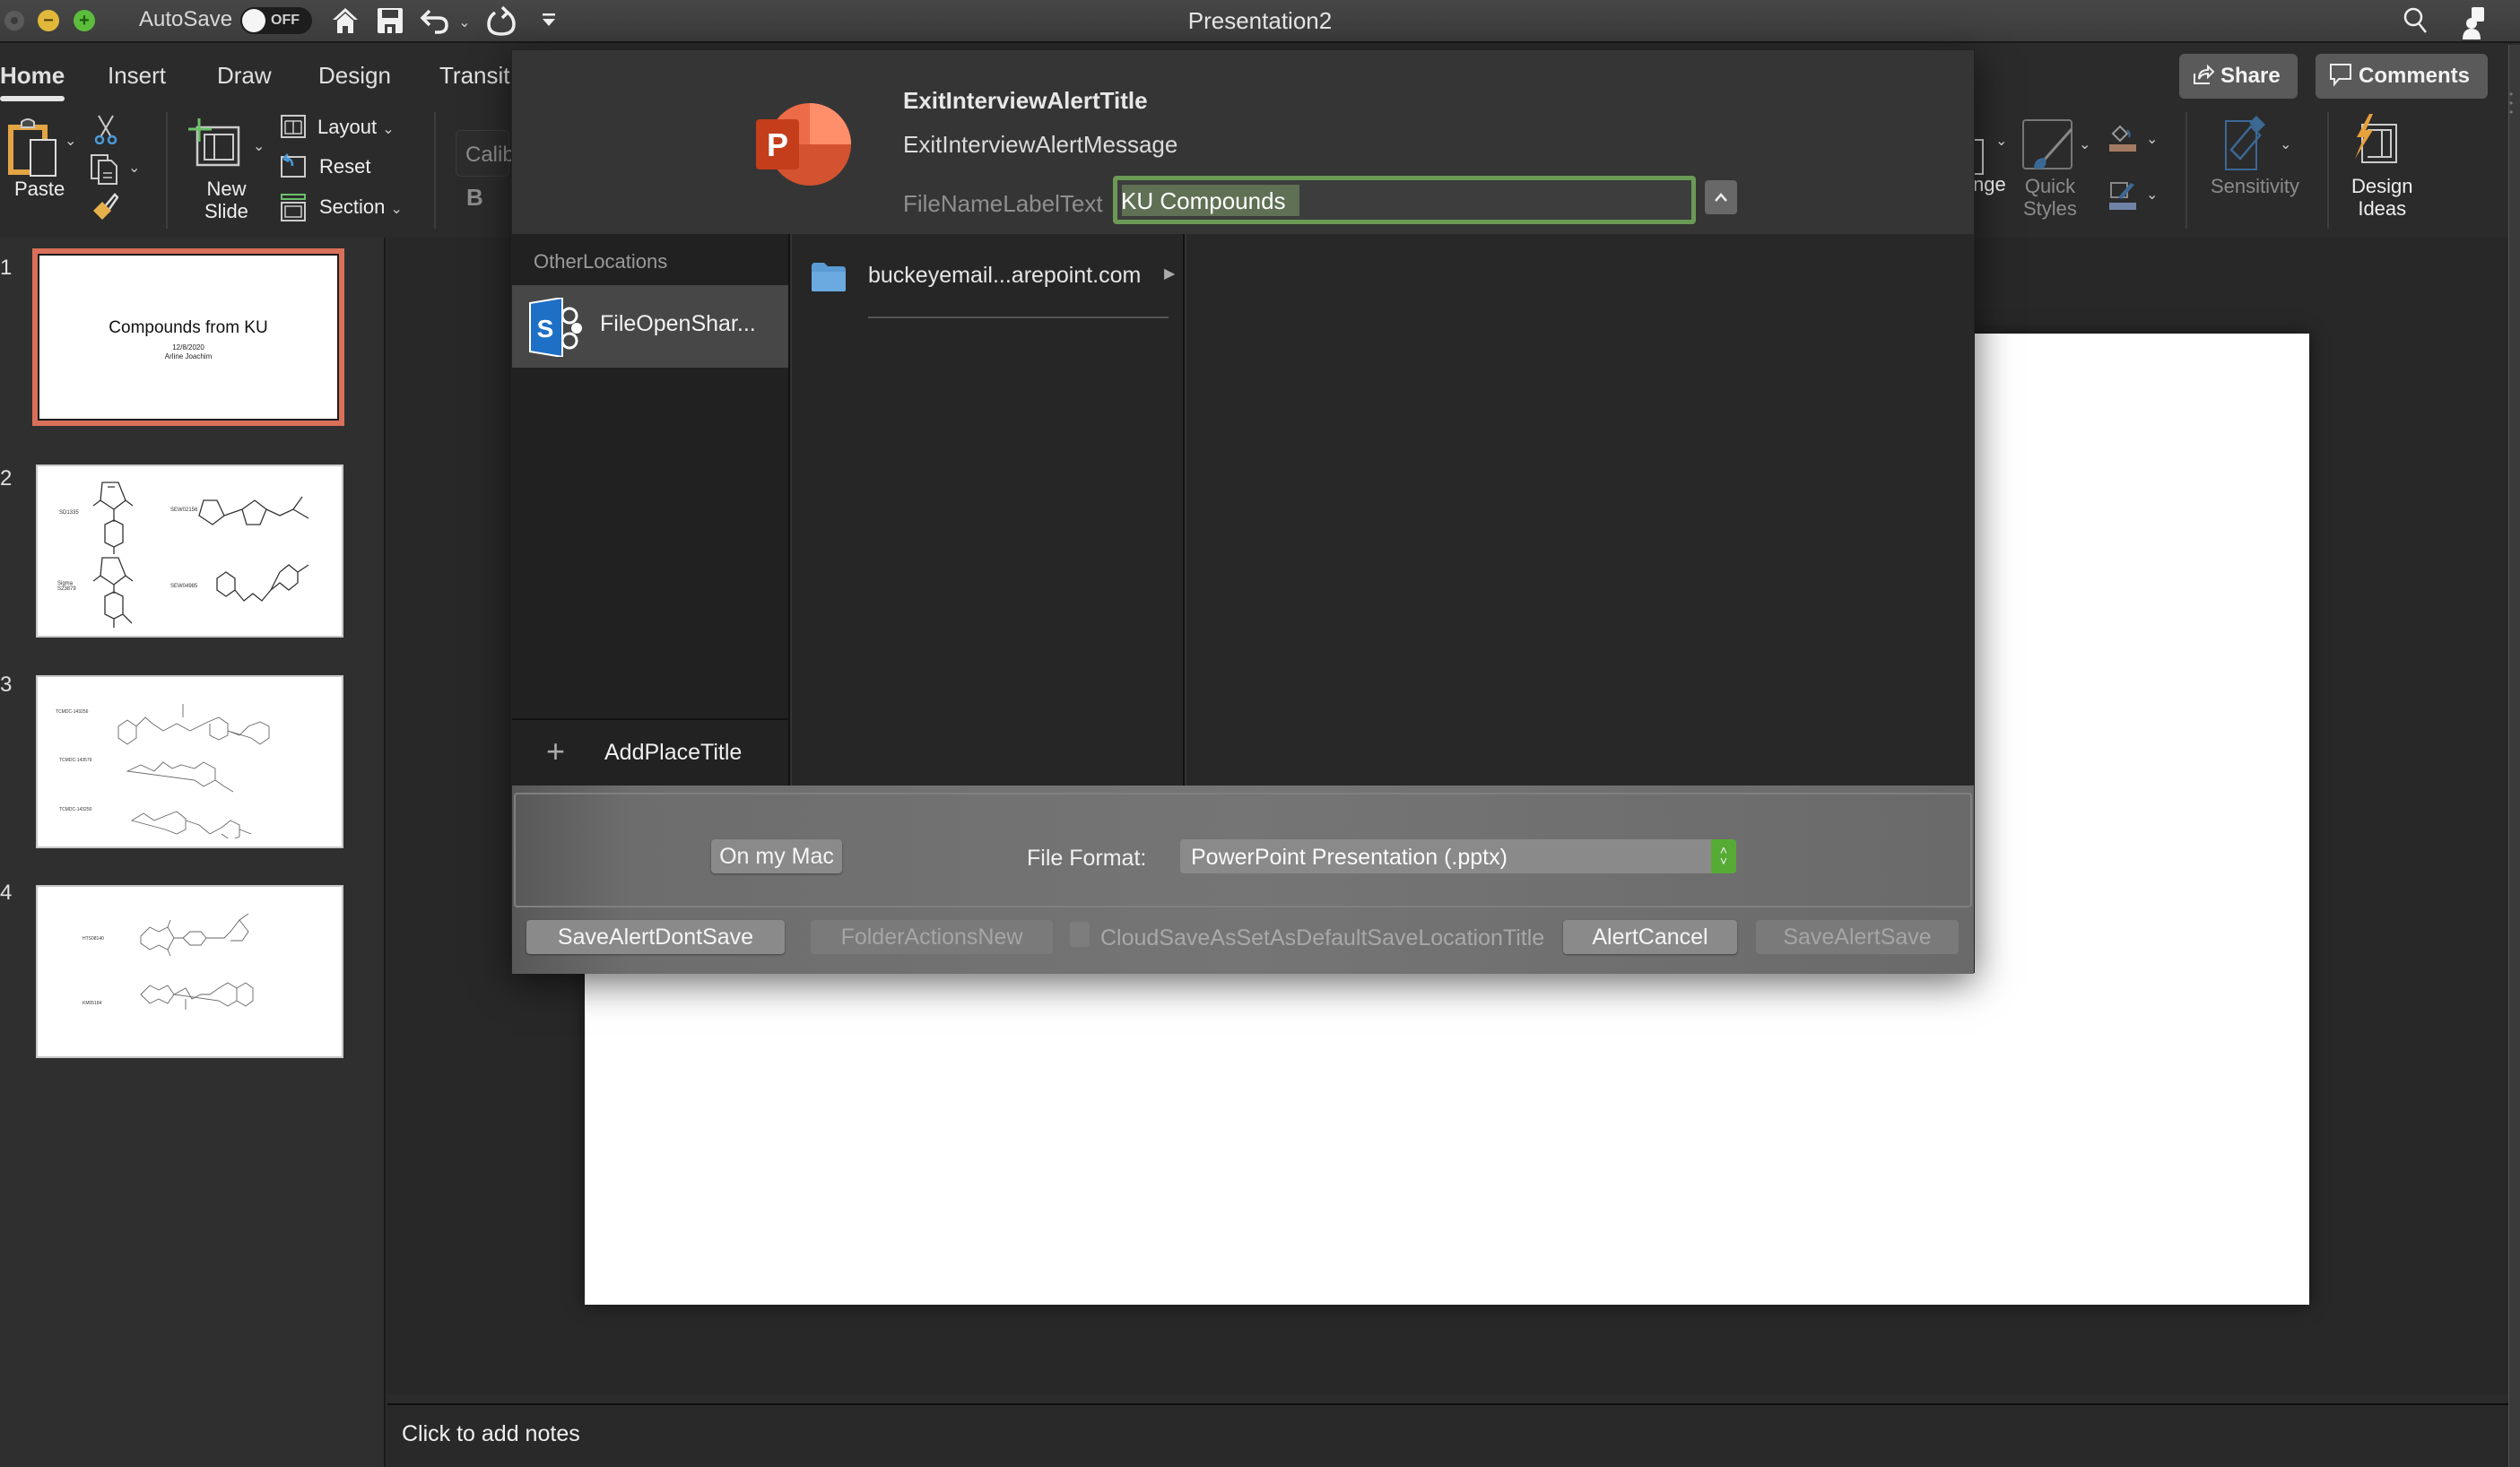 This screenshot has height=1467, width=2520. I want to click on account-icon, so click(2473, 22).